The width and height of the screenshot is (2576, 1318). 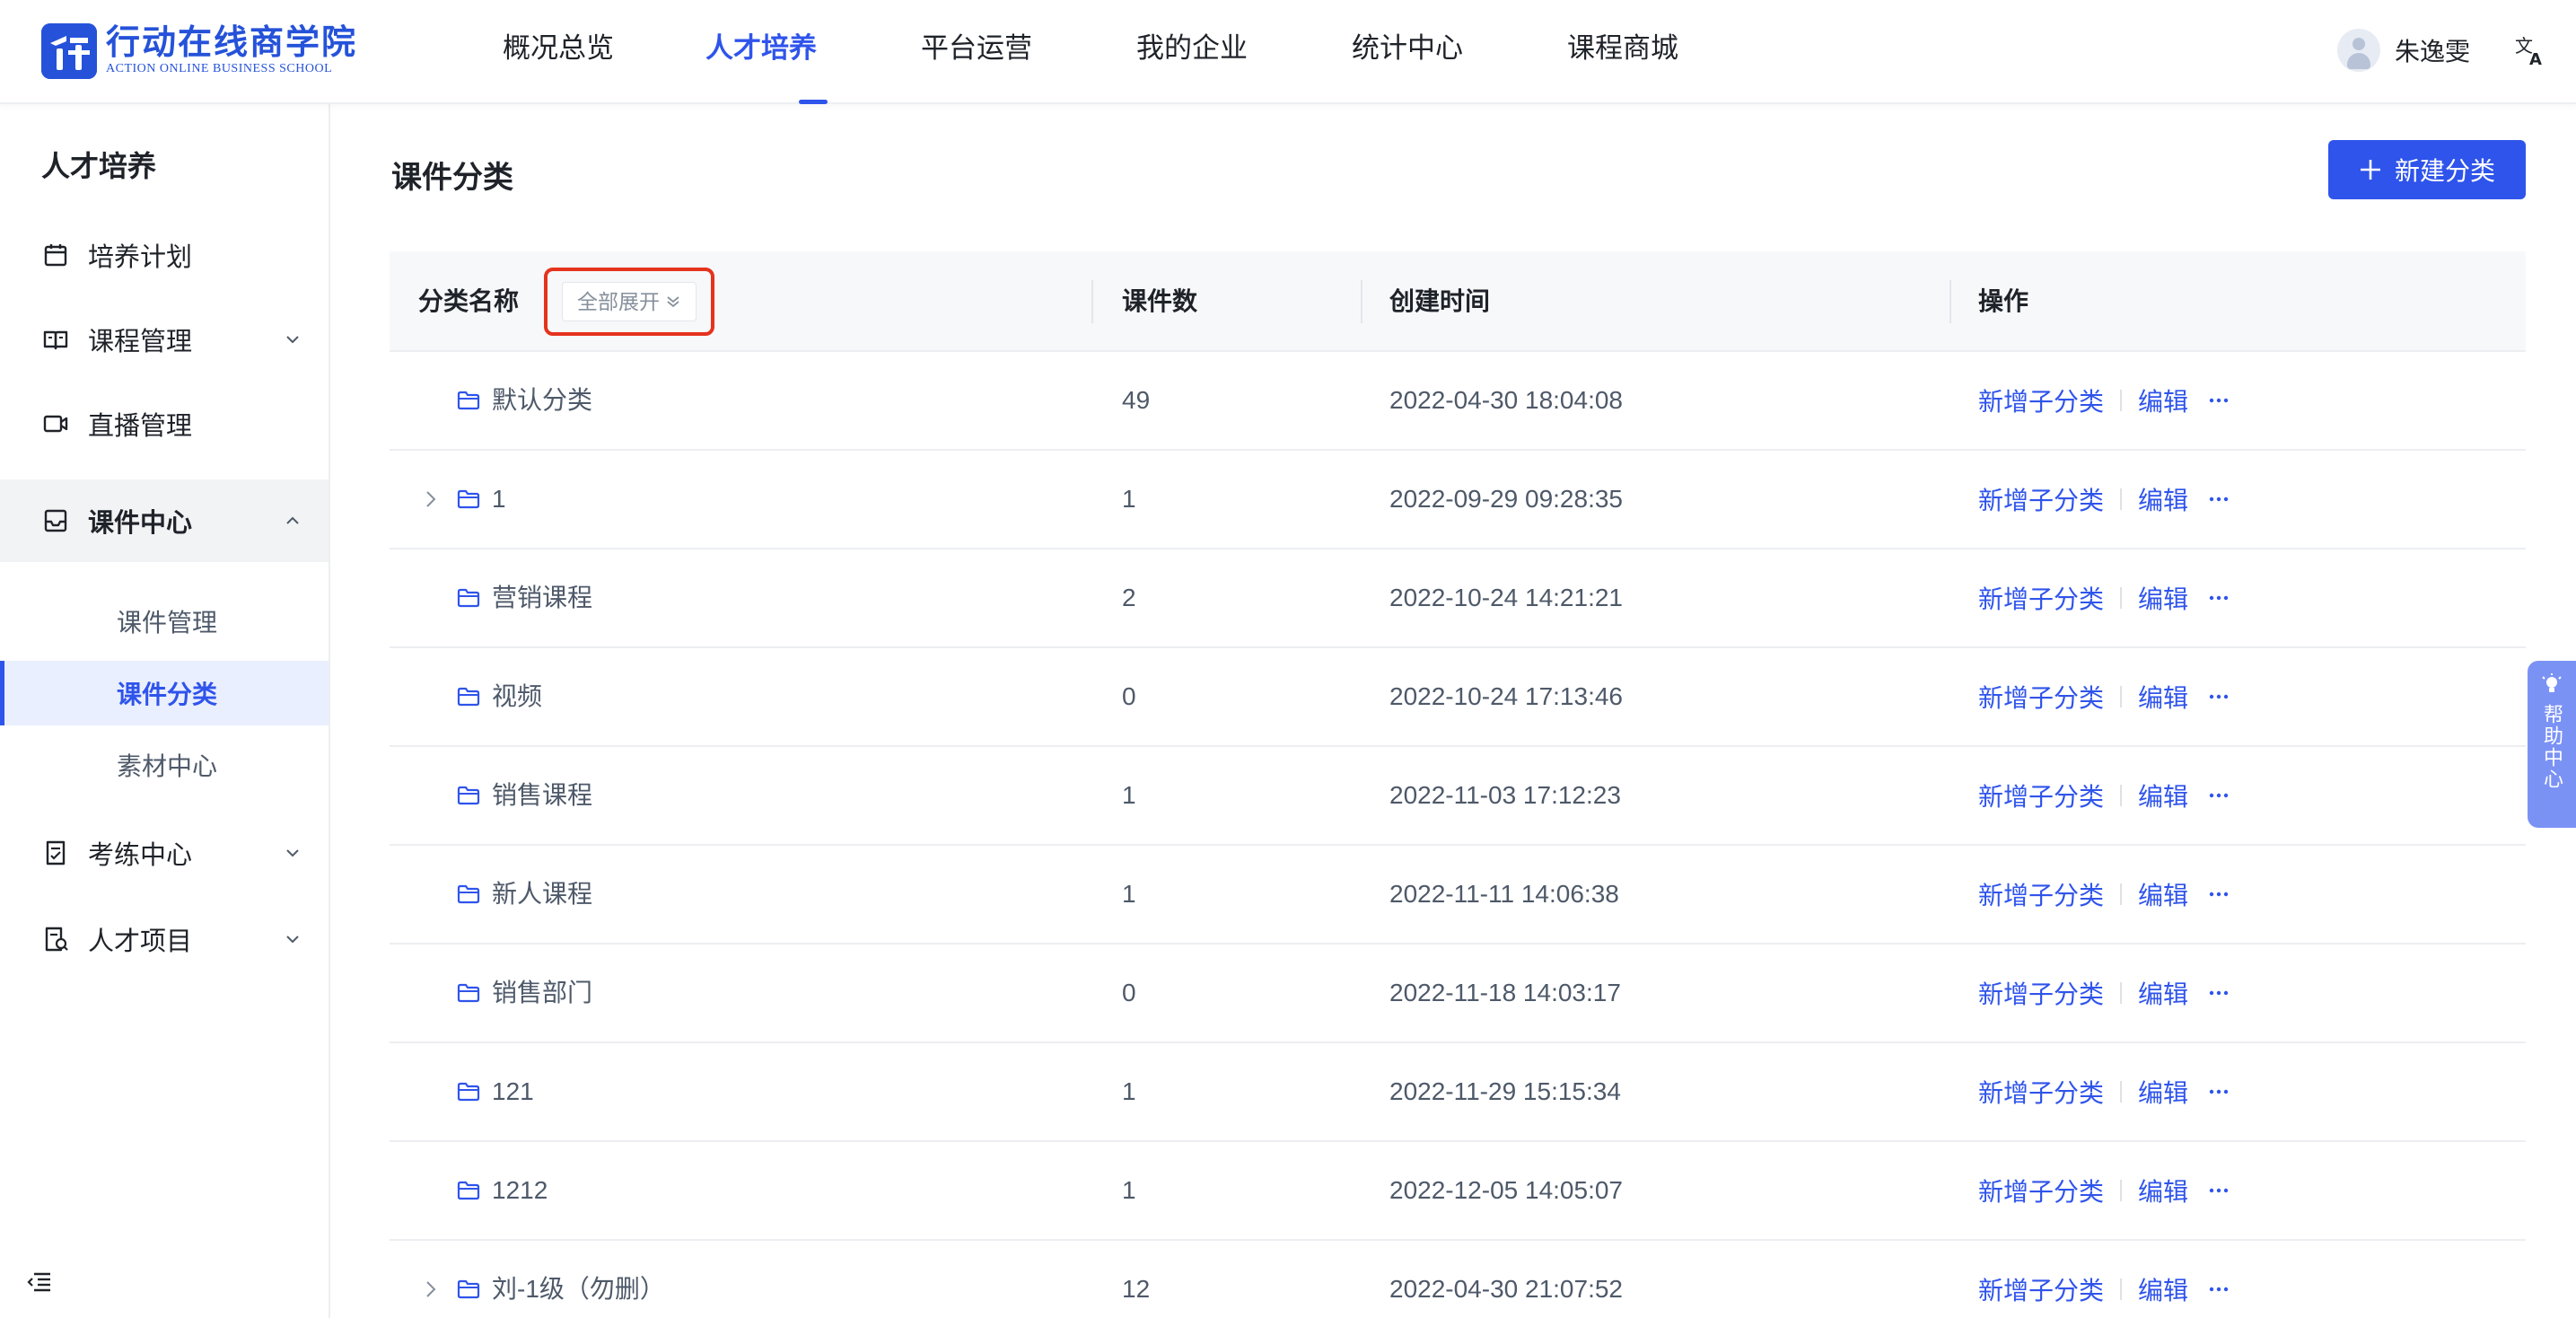 What do you see at coordinates (232, 43) in the screenshot?
I see `brand-name: 行动在线商学院` at bounding box center [232, 43].